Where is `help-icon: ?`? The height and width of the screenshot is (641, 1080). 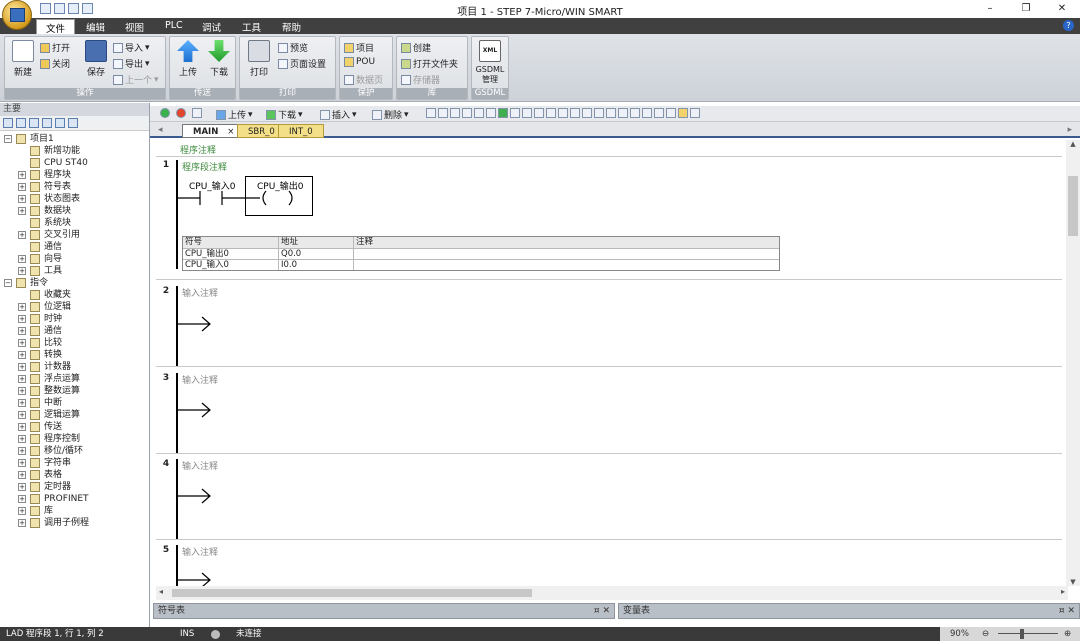 help-icon: ? is located at coordinates (1068, 25).